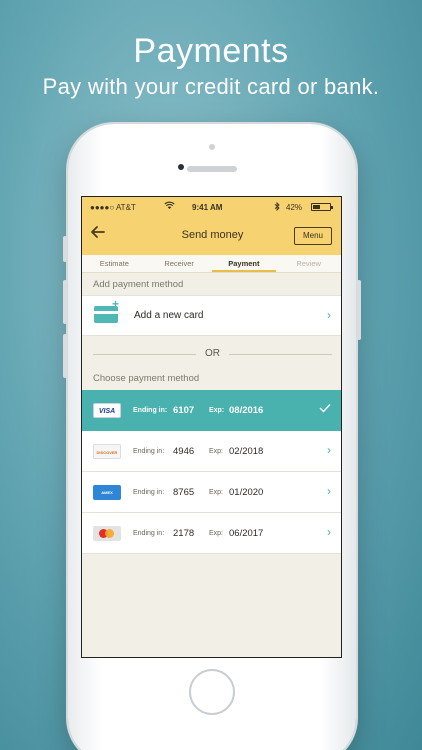 This screenshot has width=422, height=750. Describe the element at coordinates (65, 302) in the screenshot. I see `volume-up-button` at that location.